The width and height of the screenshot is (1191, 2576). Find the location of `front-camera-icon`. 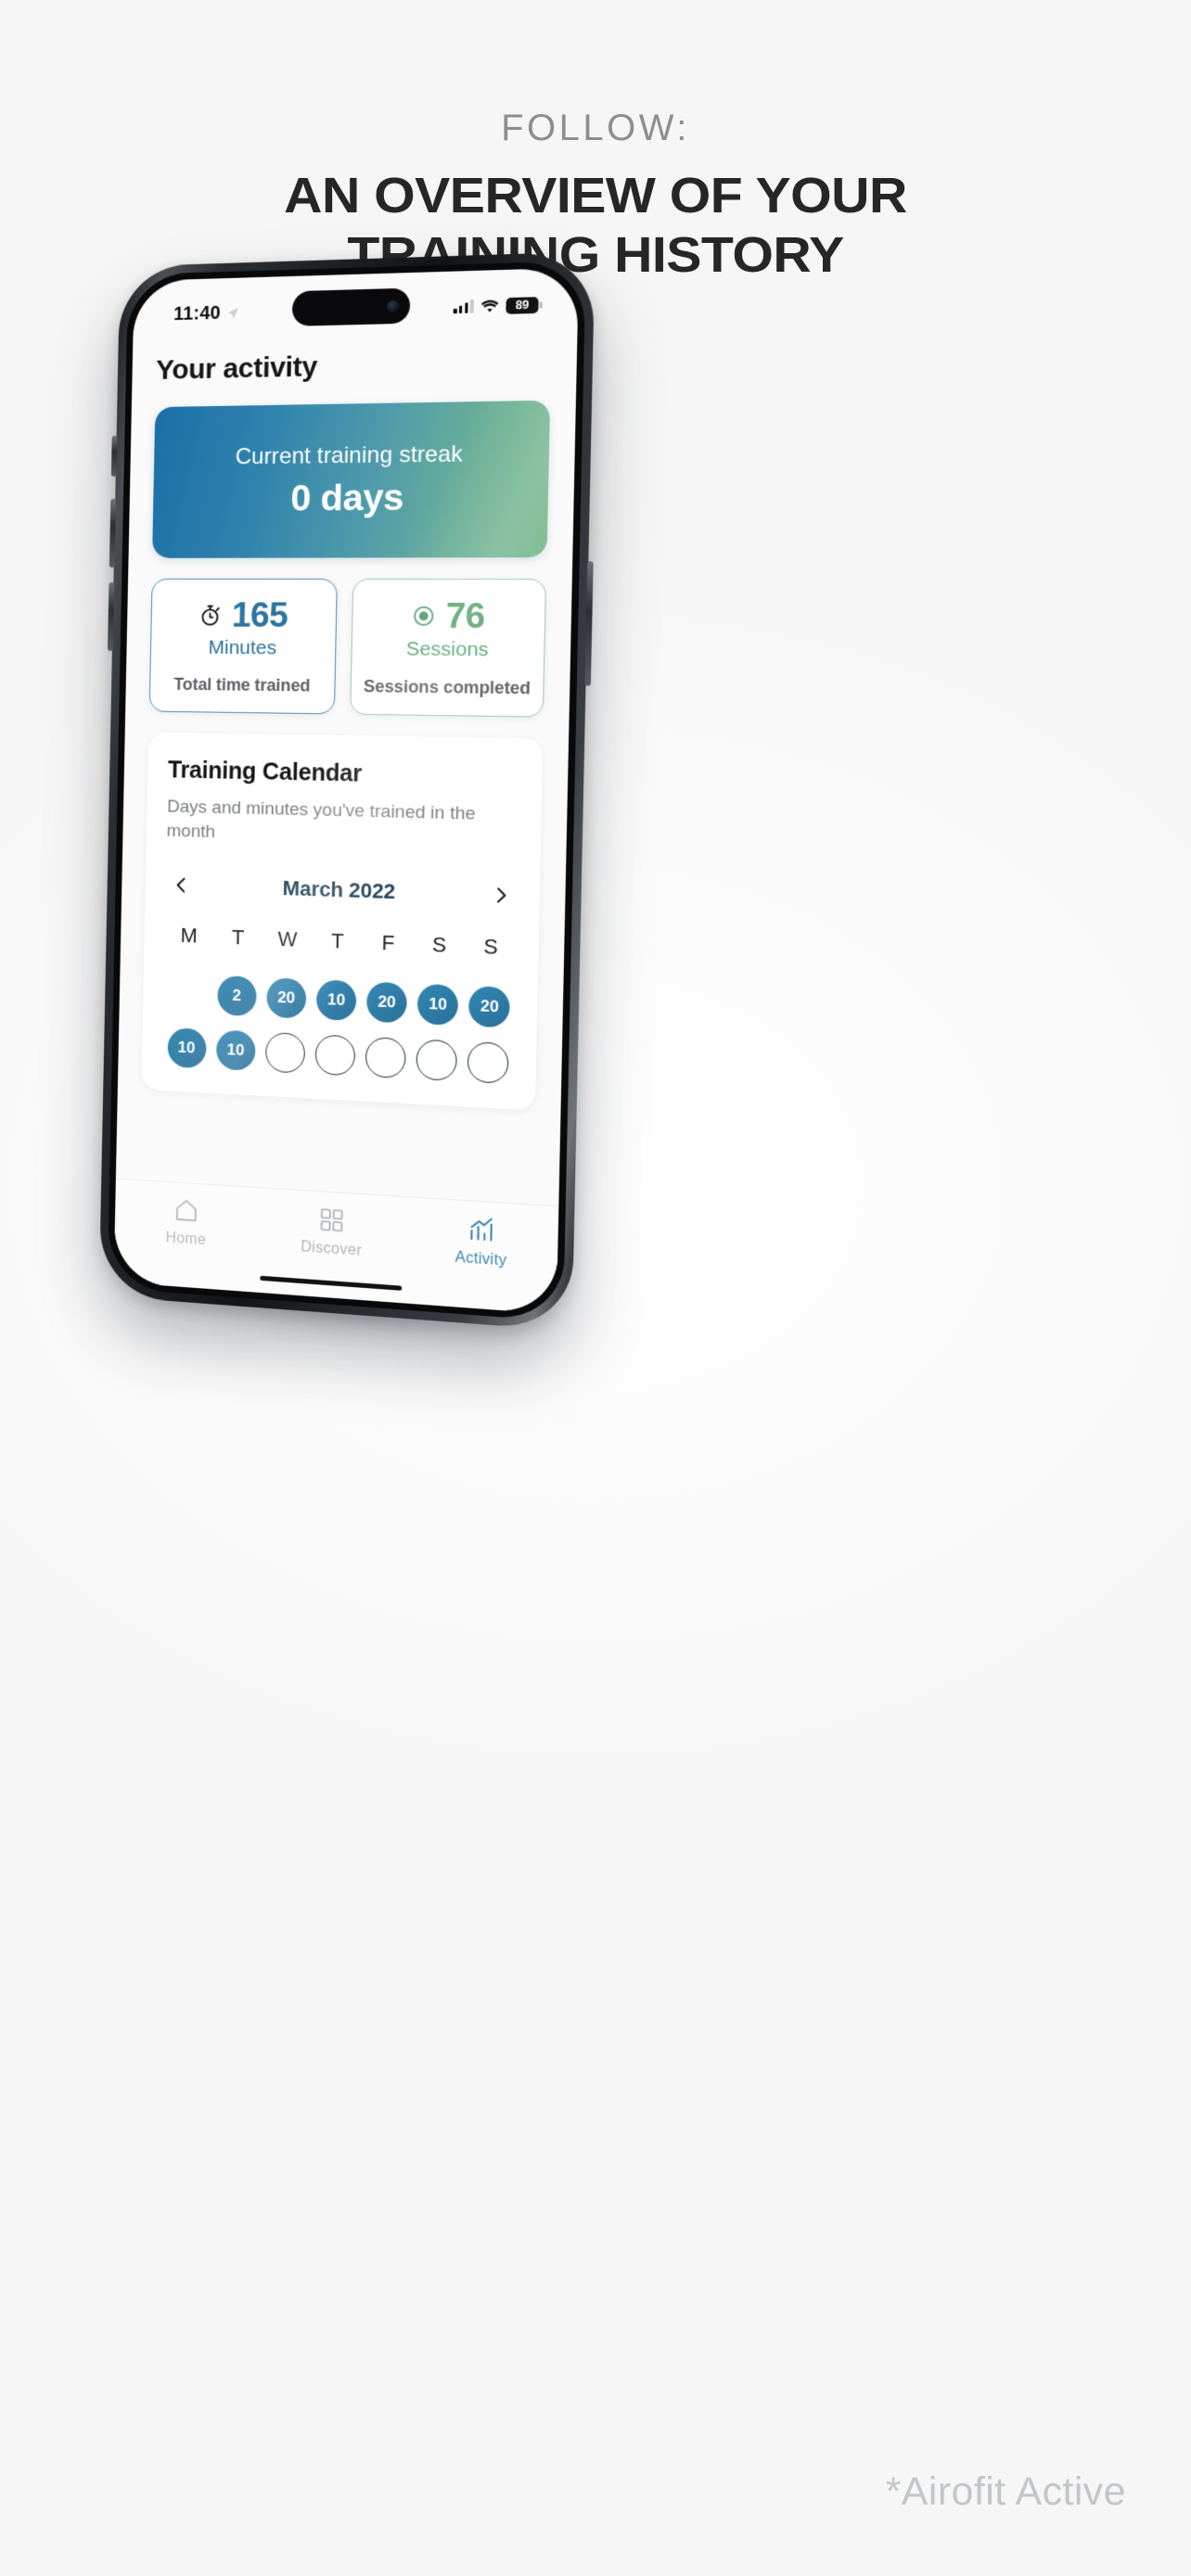

front-camera-icon is located at coordinates (393, 306).